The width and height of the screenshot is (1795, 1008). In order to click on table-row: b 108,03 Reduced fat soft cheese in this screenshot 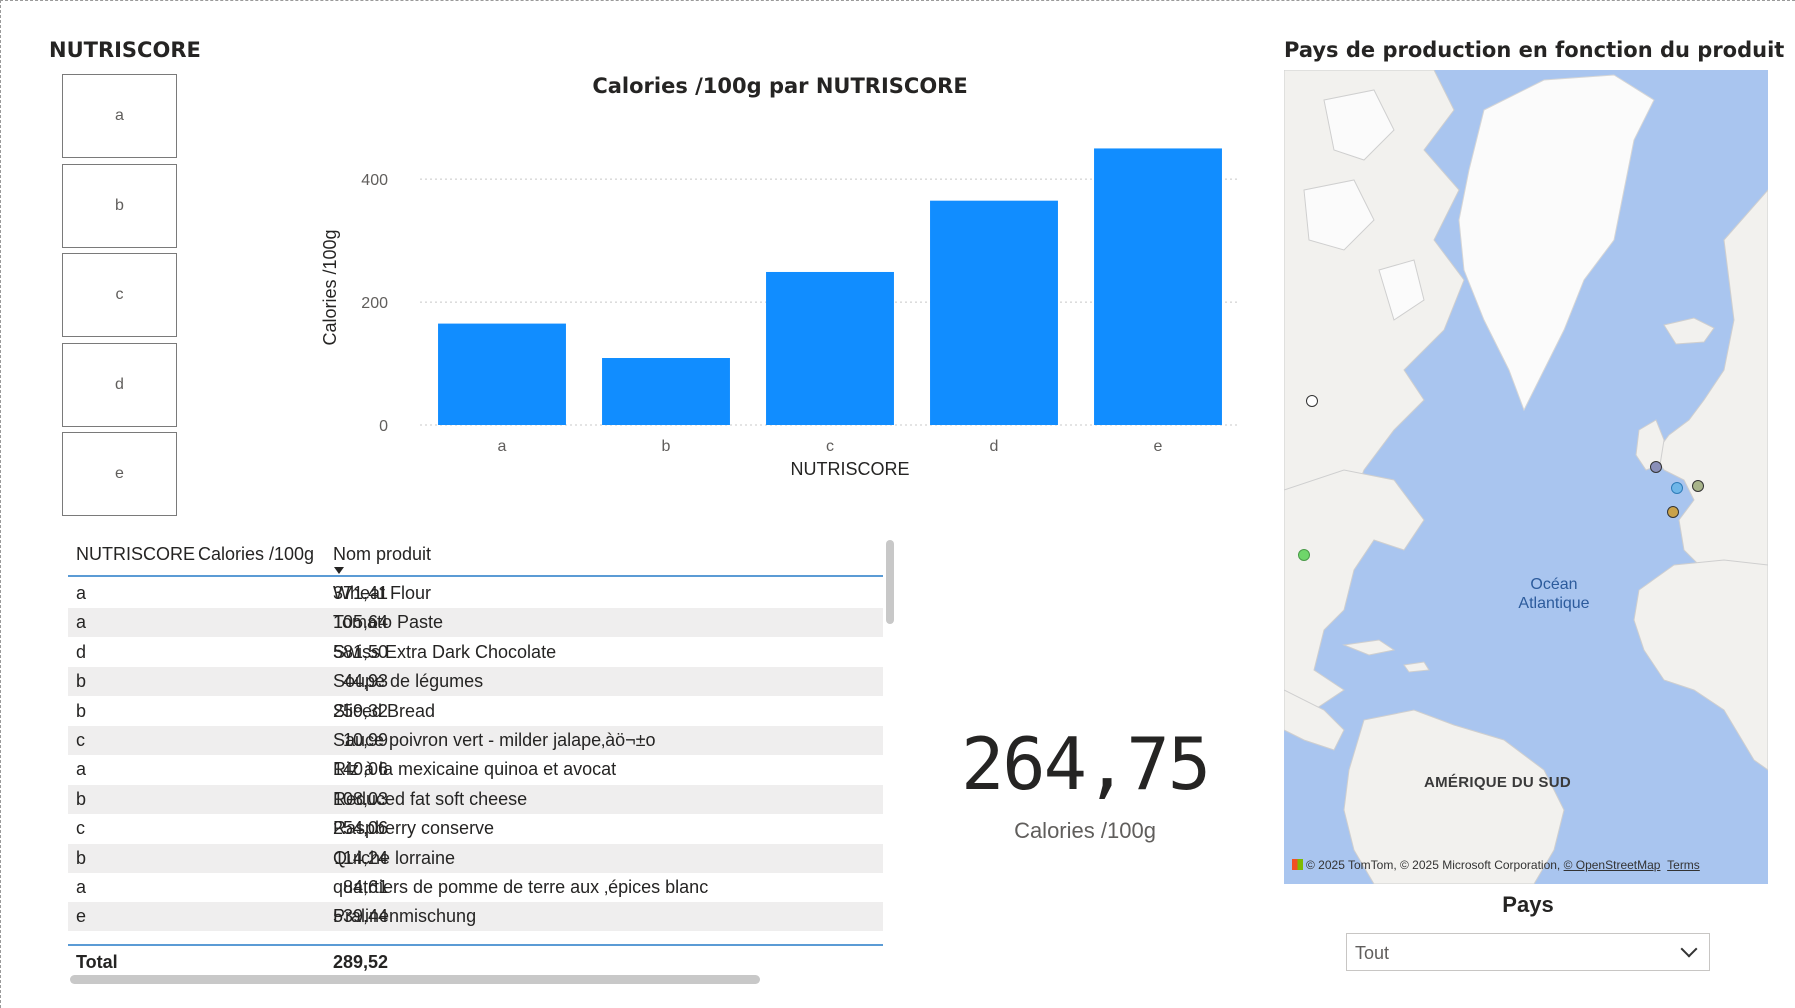, I will do `click(475, 799)`.